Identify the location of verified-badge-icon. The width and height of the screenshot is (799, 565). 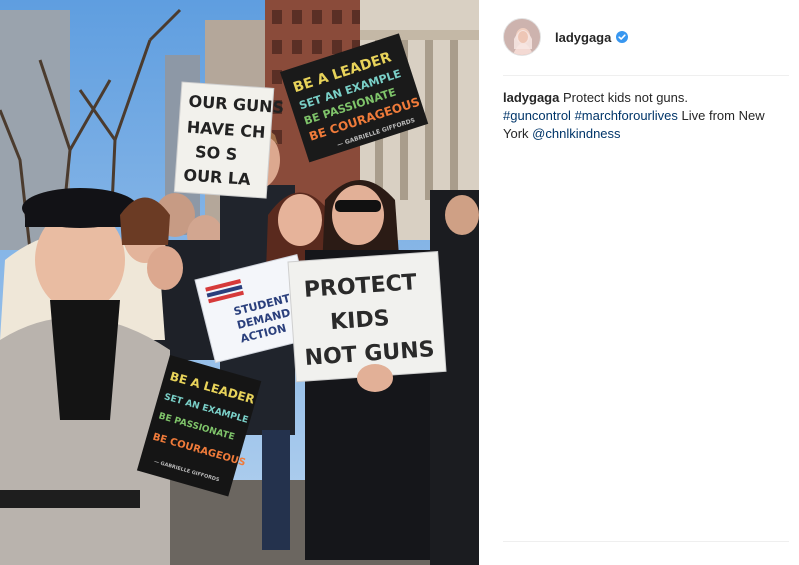
(622, 37).